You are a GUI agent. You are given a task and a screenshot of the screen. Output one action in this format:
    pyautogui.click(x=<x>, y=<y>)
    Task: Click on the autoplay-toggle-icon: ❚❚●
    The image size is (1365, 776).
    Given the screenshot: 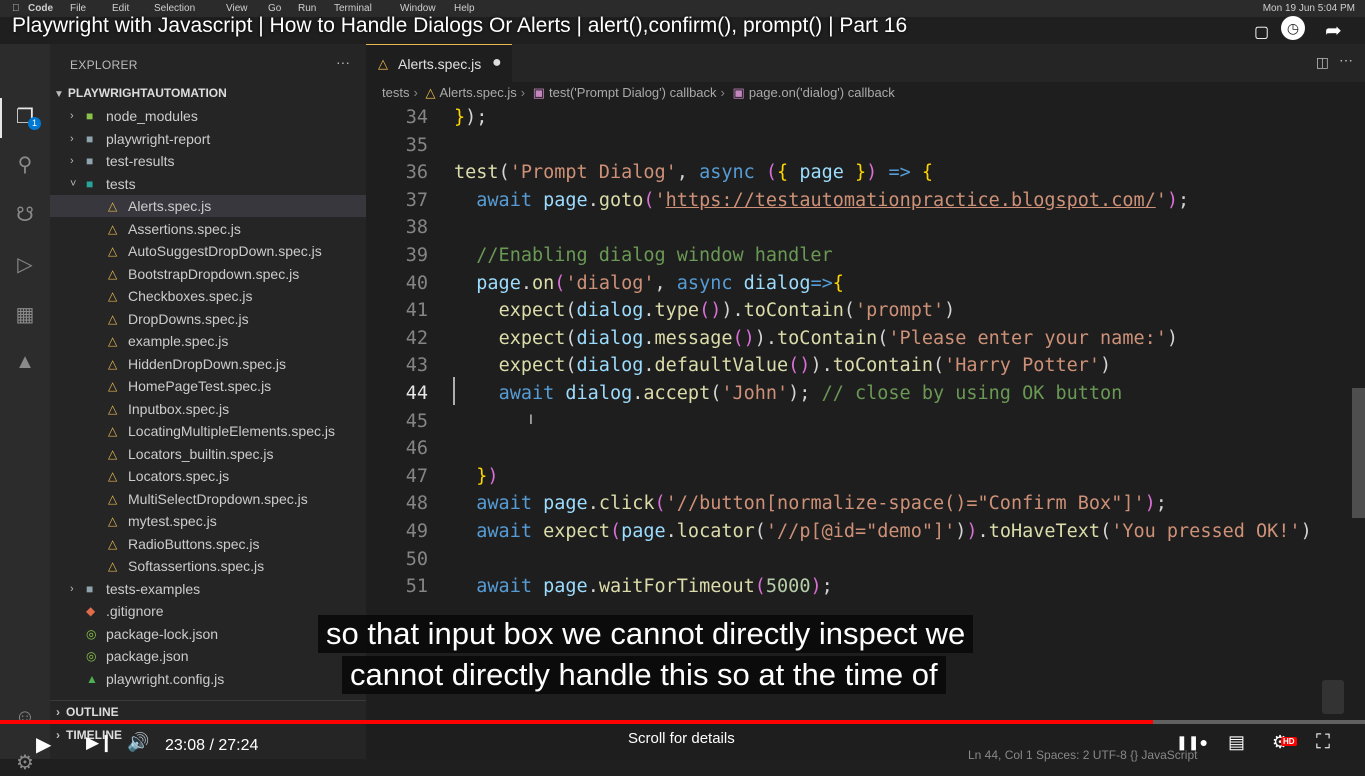 What is the action you would take?
    pyautogui.click(x=1192, y=742)
    